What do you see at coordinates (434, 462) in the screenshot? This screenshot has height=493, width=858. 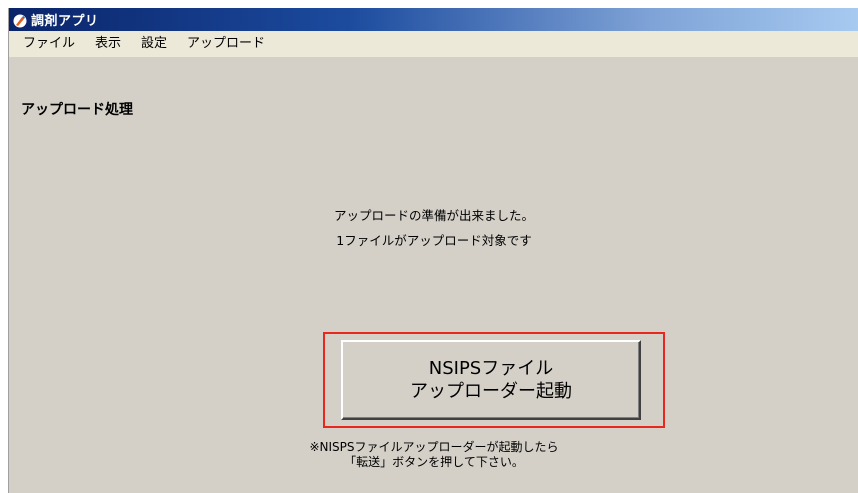 I see `instruction-note-line2: 「転送」ボタンを押して下さい。` at bounding box center [434, 462].